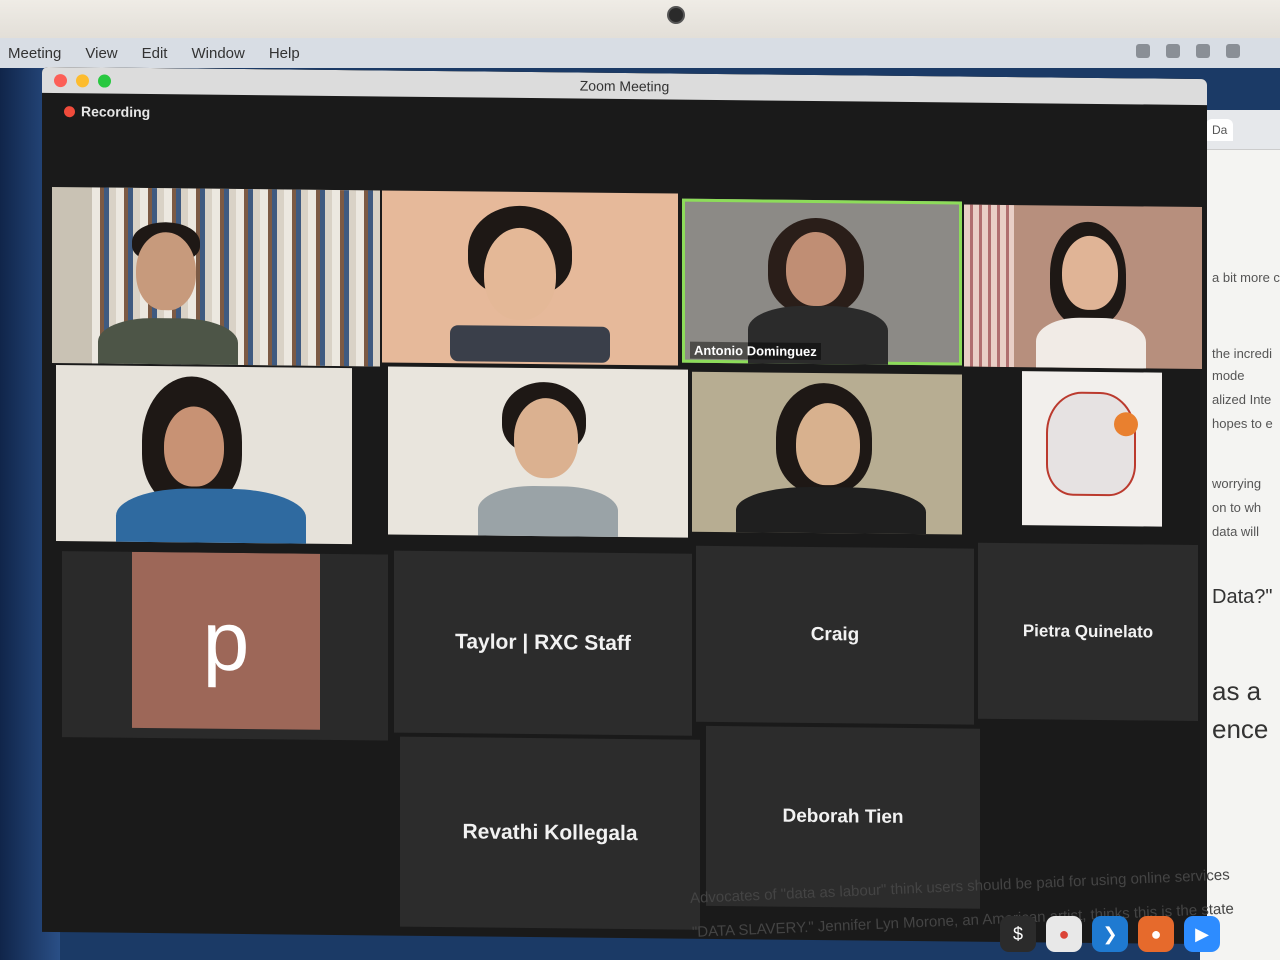  I want to click on window-title: Zoom Meeting, so click(624, 86).